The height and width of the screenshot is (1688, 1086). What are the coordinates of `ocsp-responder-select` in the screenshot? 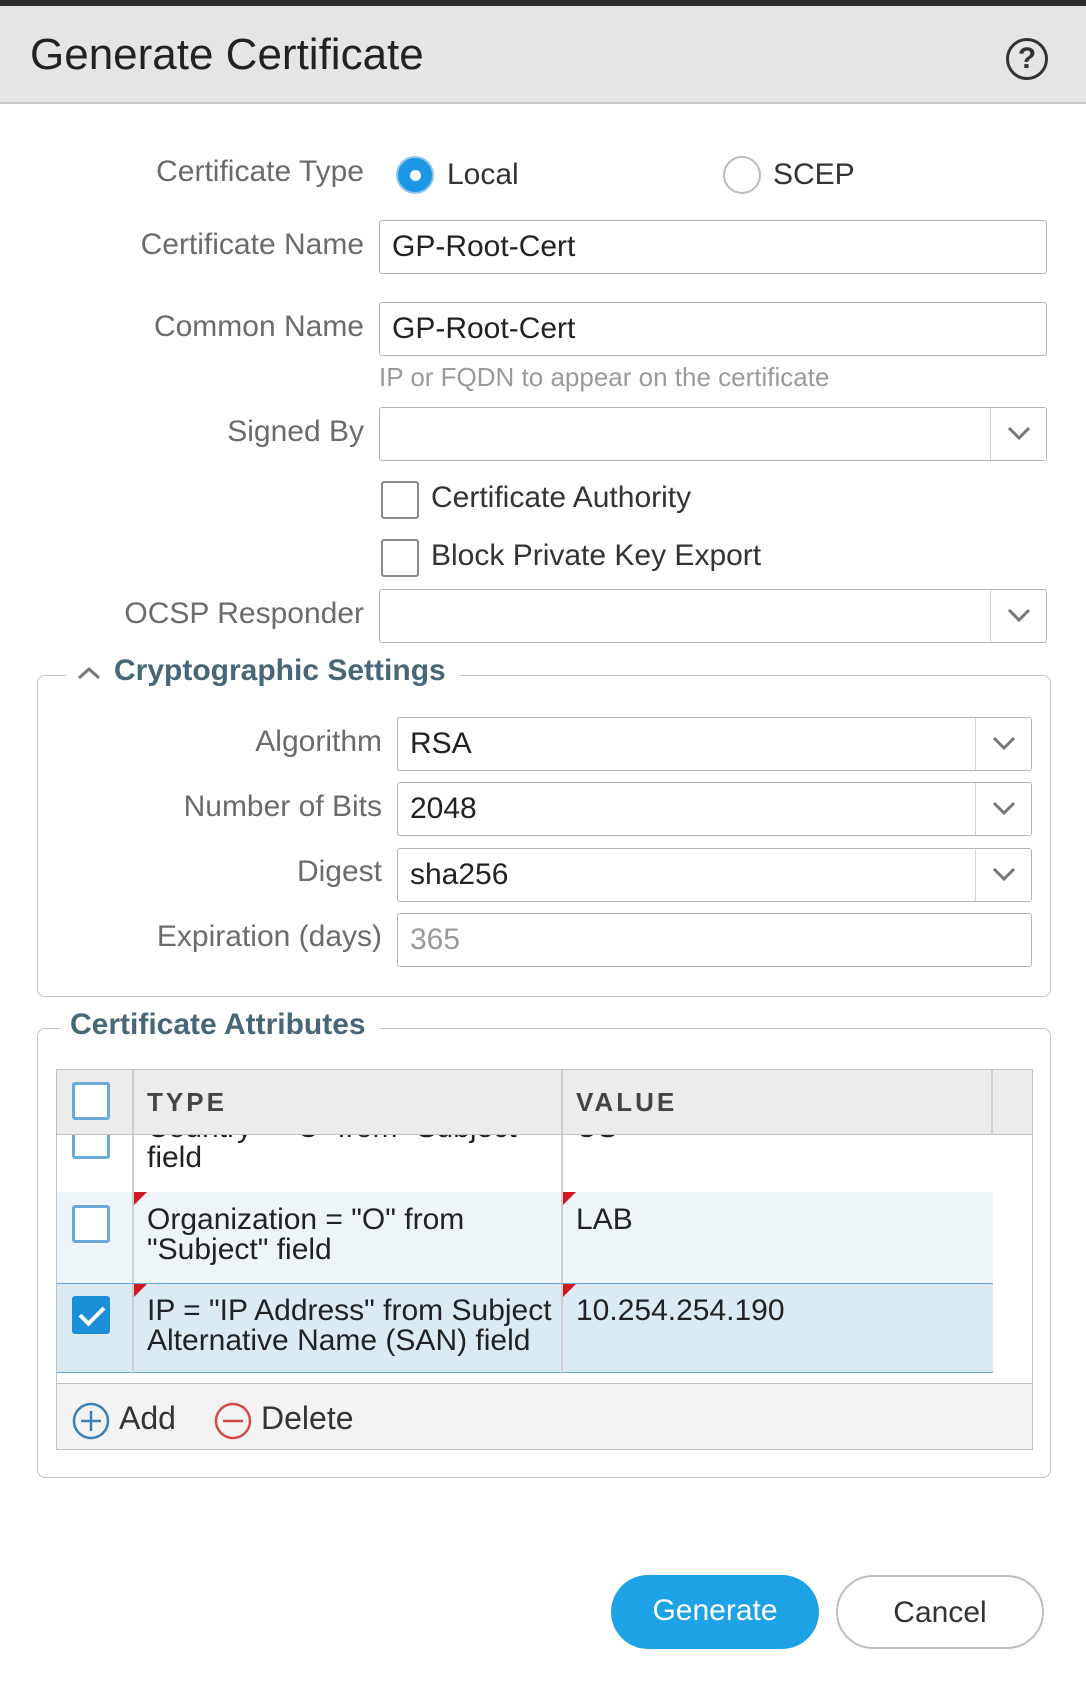 It's located at (713, 616).